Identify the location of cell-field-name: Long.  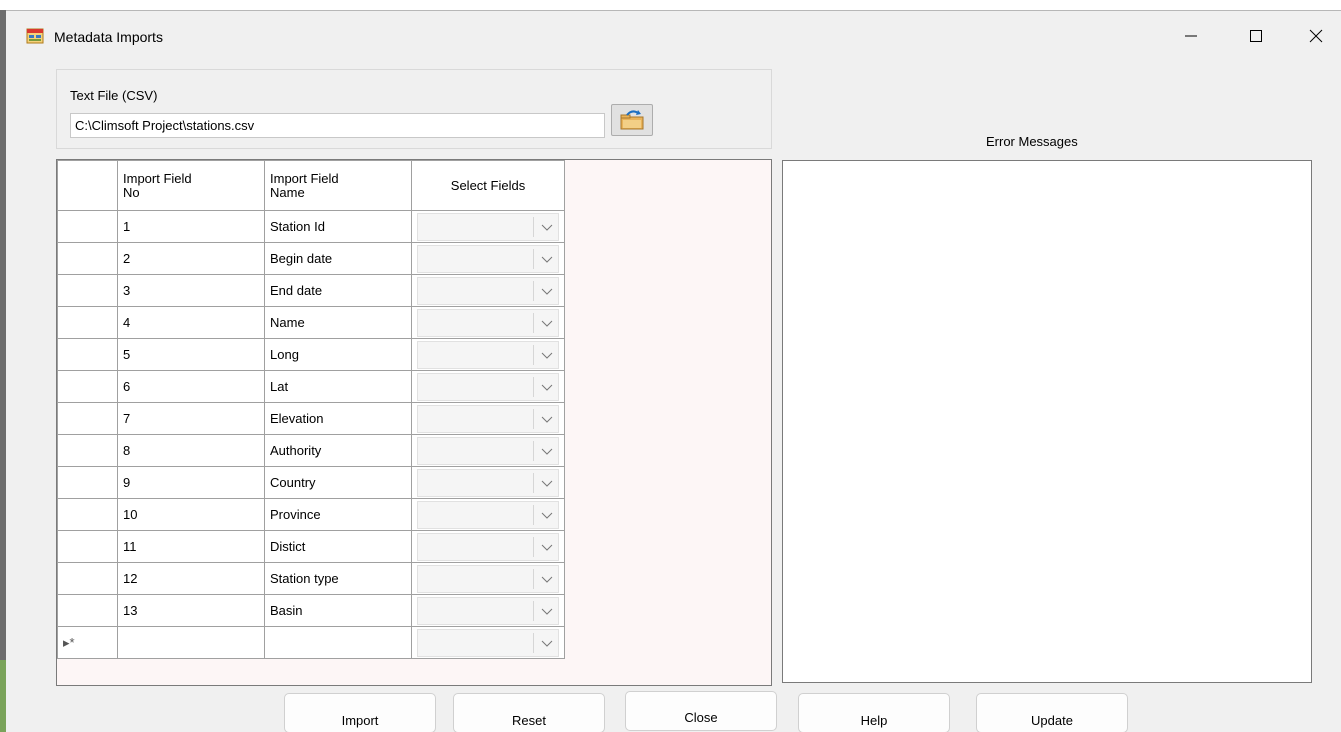
(338, 354).